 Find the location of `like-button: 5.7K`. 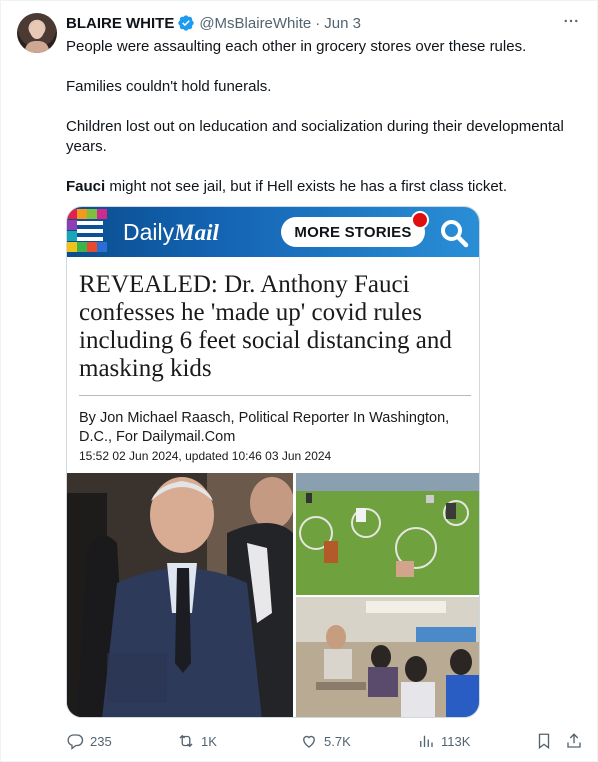

like-button: 5.7K is located at coordinates (325, 741).